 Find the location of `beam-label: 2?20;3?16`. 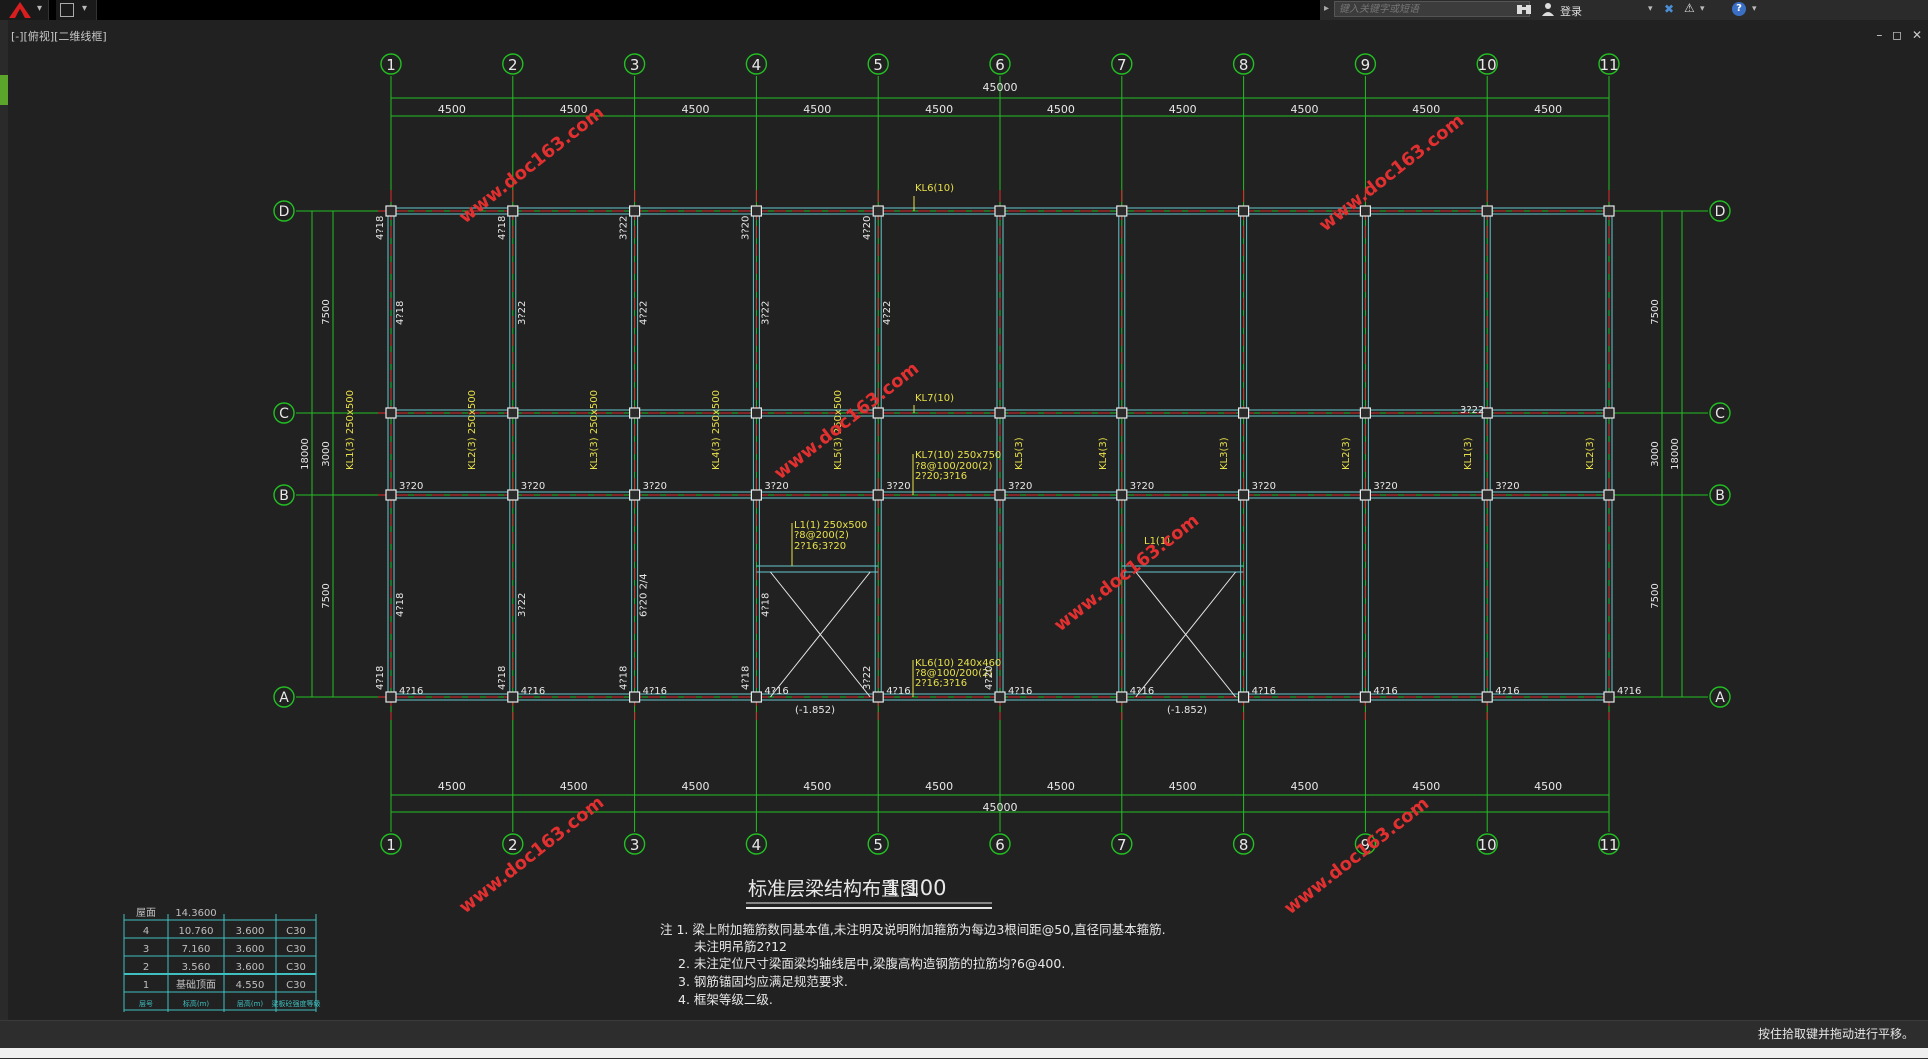

beam-label: 2?20;3?16 is located at coordinates (941, 476).